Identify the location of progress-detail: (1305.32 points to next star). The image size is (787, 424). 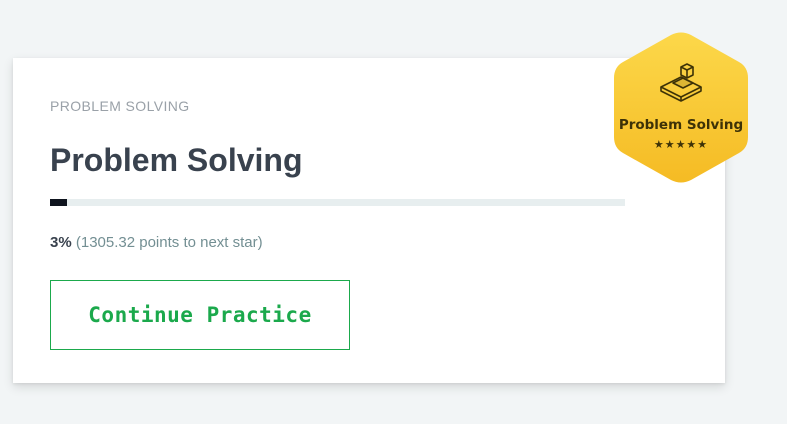
(169, 242).